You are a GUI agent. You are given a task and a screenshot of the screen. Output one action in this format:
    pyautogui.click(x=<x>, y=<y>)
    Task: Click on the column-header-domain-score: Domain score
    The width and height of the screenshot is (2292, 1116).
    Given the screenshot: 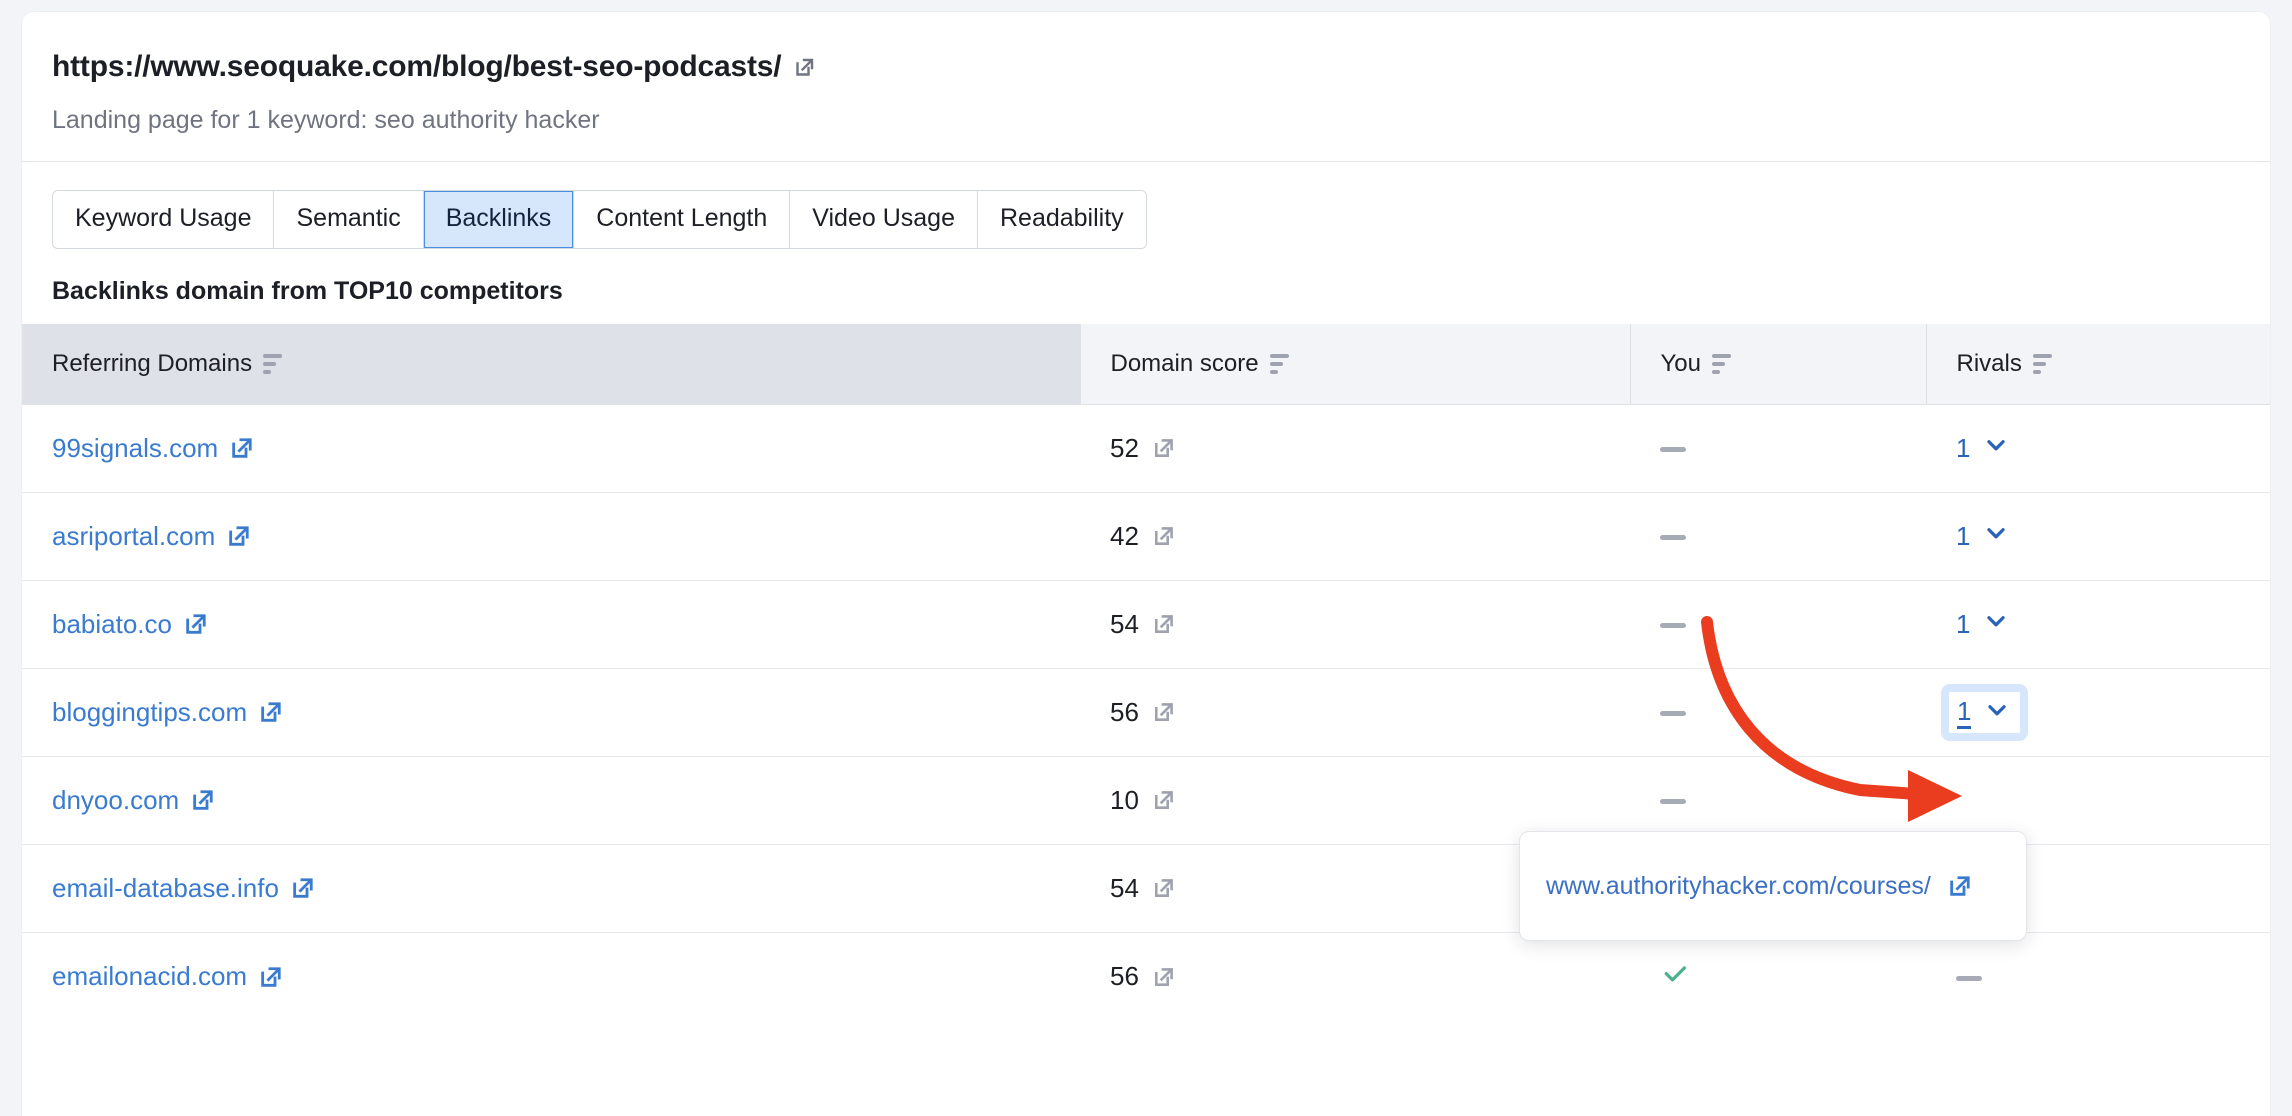 What is the action you would take?
    pyautogui.click(x=1354, y=364)
    